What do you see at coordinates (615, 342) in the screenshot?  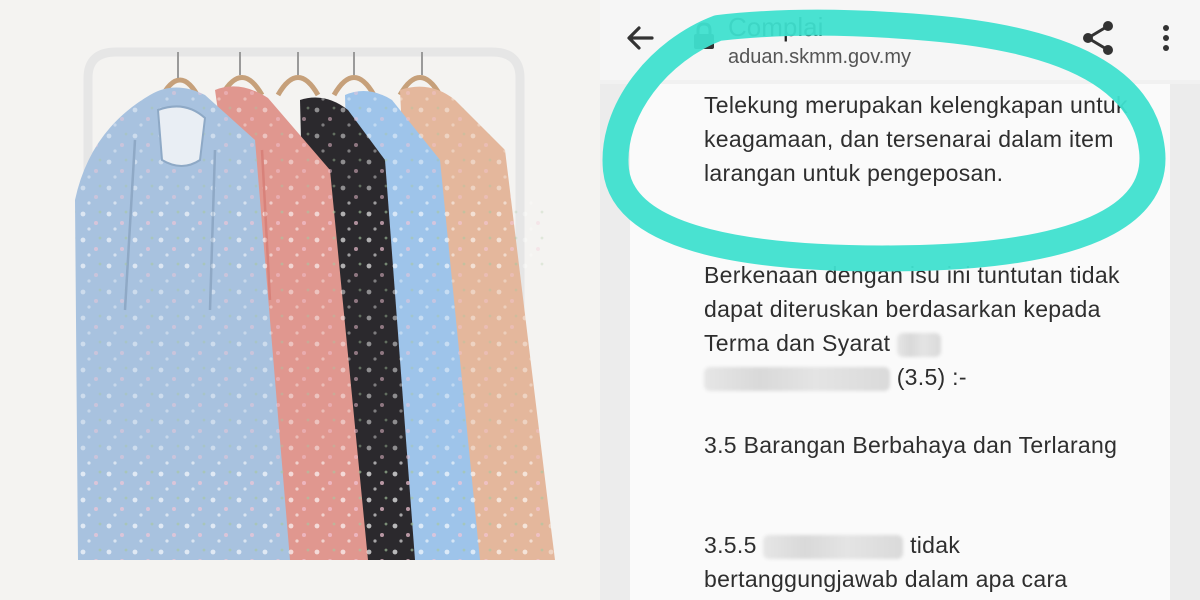 I see `card-margin-left` at bounding box center [615, 342].